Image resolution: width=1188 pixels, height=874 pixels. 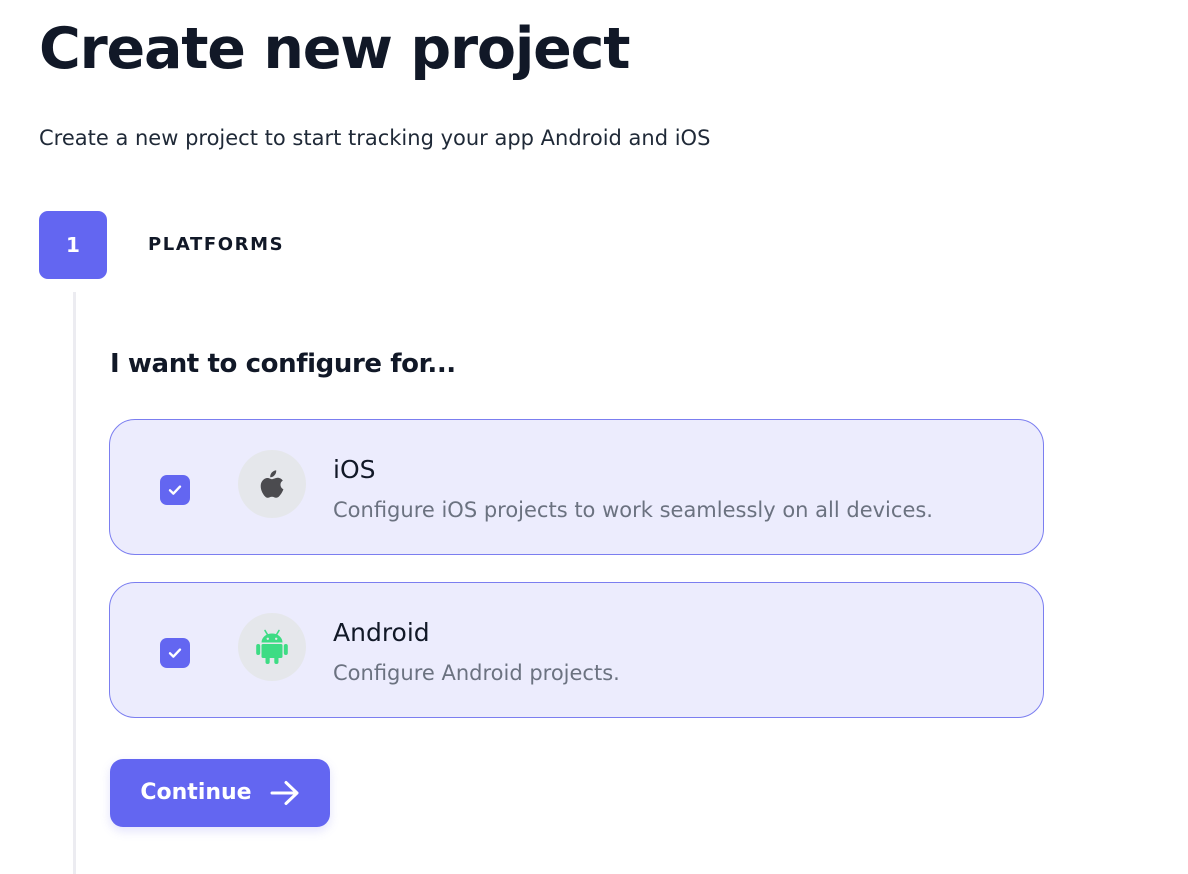 I want to click on step-number: 1, so click(x=73, y=245).